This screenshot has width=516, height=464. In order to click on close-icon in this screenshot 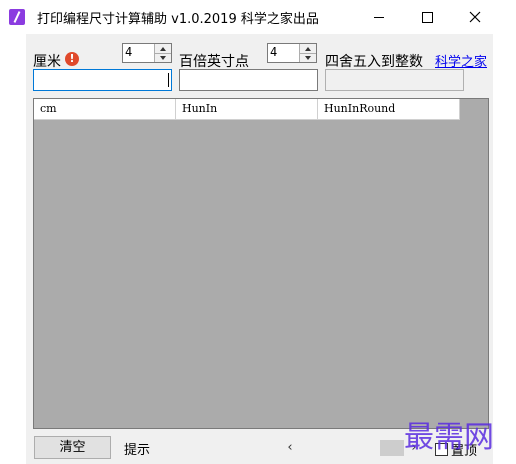, I will do `click(475, 17)`.